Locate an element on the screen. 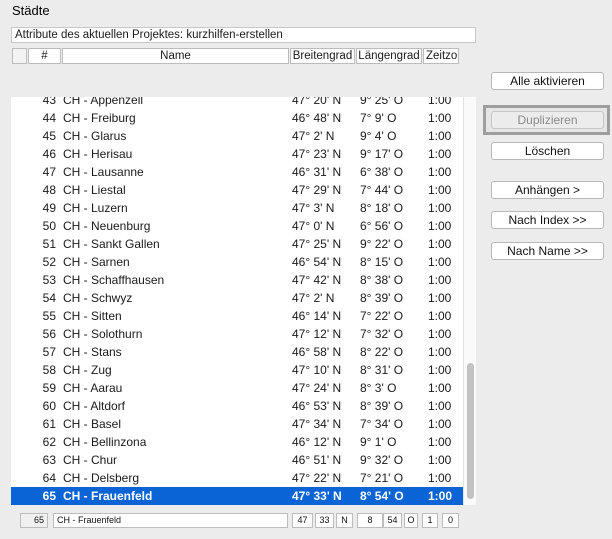 This screenshot has height=539, width=612. table-row: 52 CH - Sarnen 46° 54' N 8° 15' O 1:00 is located at coordinates (237, 262).